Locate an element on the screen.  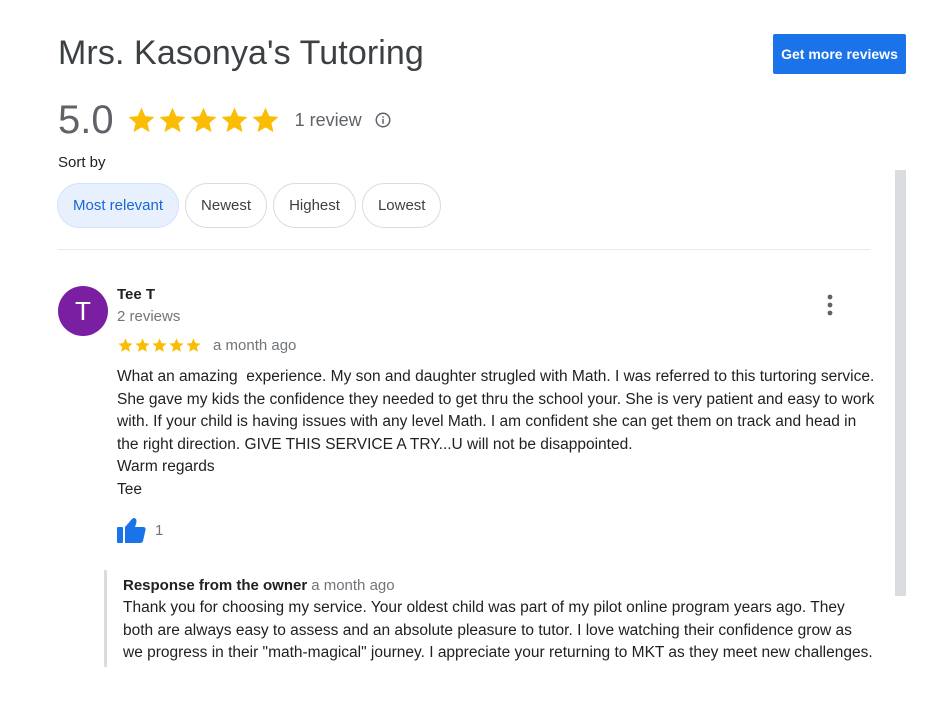
owner-response-header: Response from the owner a month ago is located at coordinates (498, 586).